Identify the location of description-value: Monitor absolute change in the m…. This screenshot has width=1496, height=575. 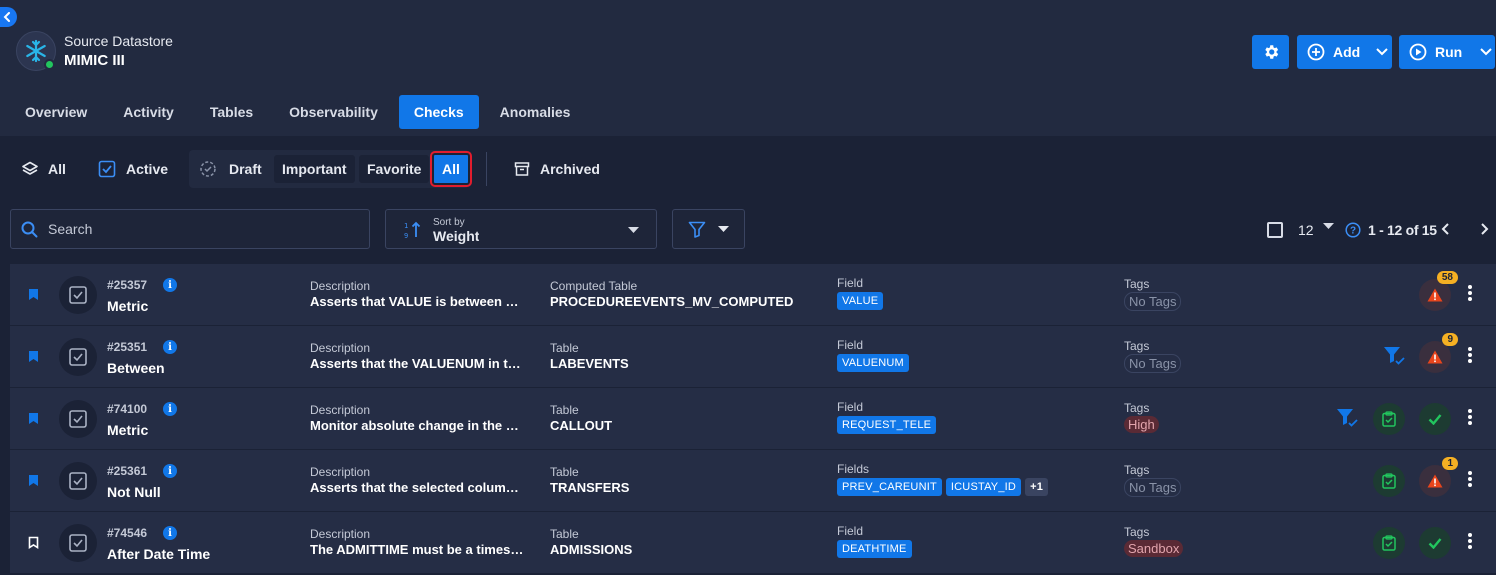
(417, 425).